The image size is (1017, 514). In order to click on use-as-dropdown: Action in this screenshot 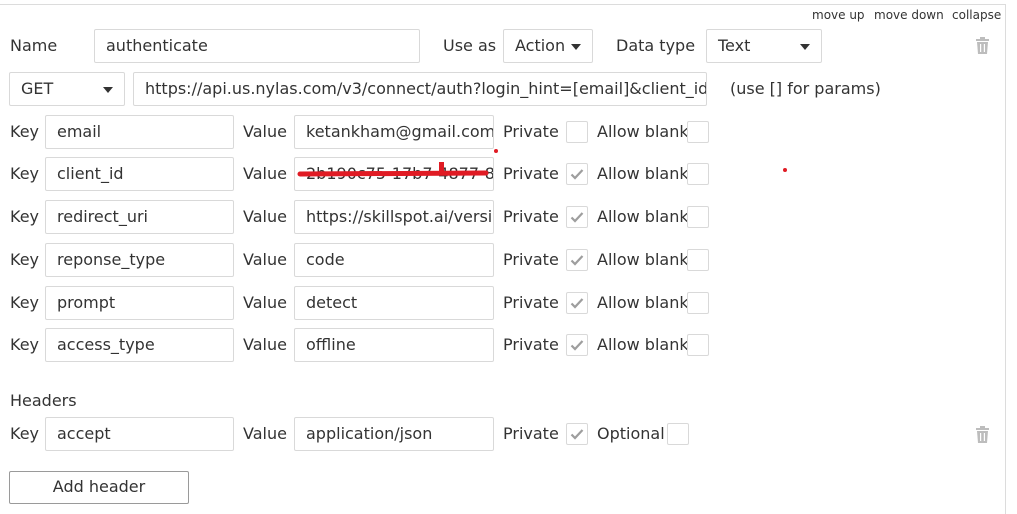, I will do `click(548, 46)`.